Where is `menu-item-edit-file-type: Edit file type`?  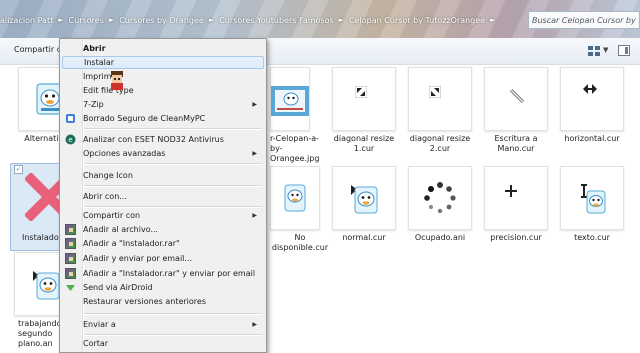
menu-item-edit-file-type: Edit file type is located at coordinates (163, 90).